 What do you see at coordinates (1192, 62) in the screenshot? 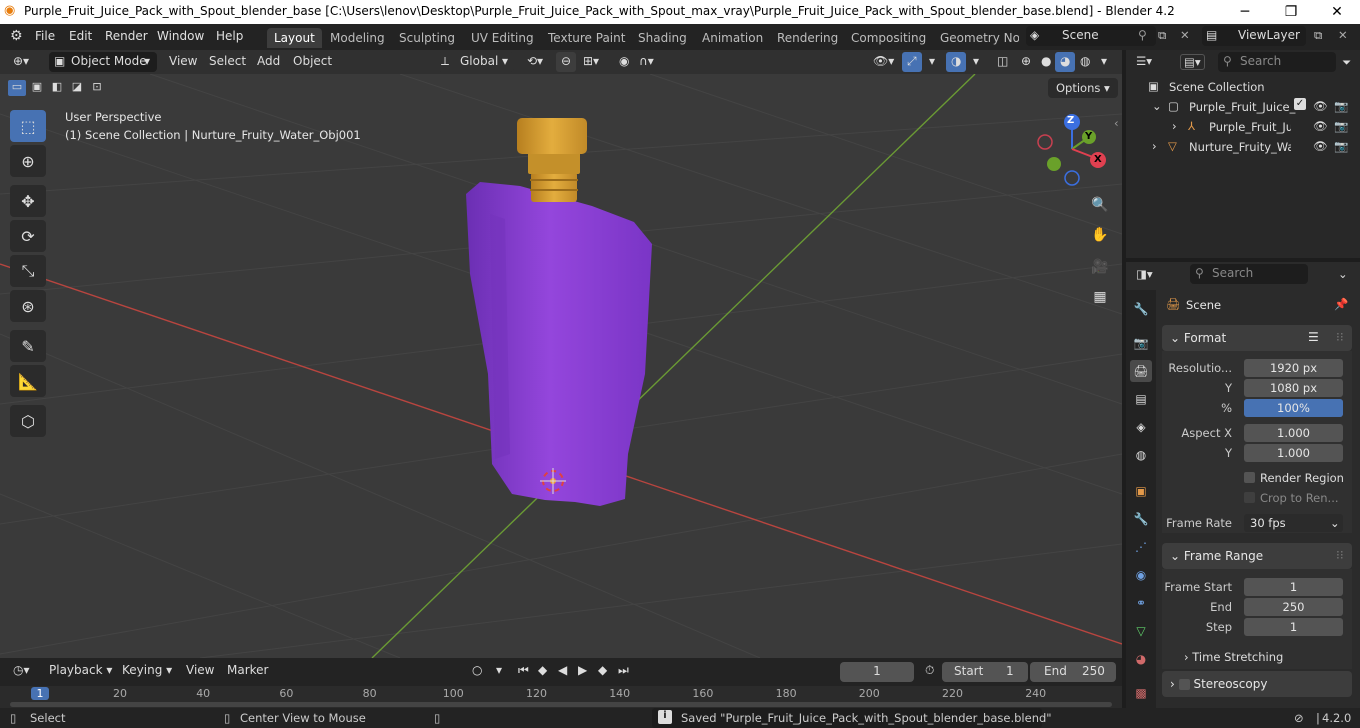
I see `display-mode-icon: ▤▾` at bounding box center [1192, 62].